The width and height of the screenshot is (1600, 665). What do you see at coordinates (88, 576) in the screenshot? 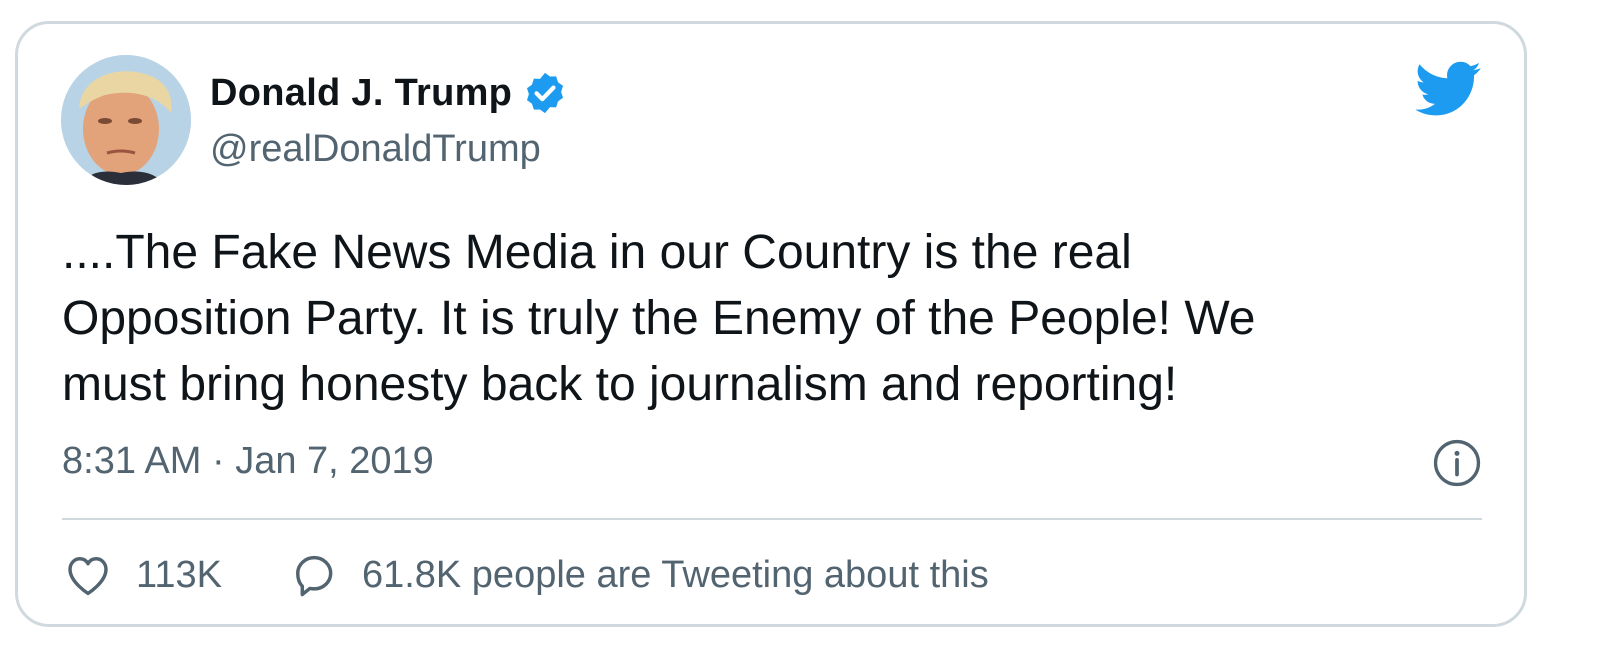
I see `heart-icon` at bounding box center [88, 576].